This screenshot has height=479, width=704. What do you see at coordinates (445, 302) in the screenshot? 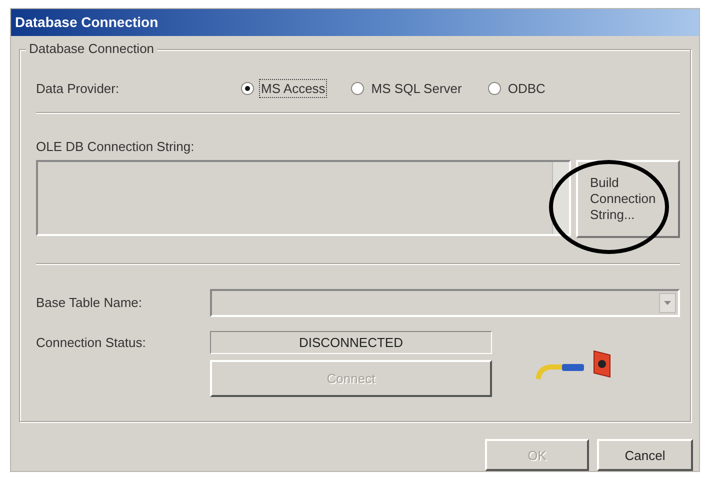
I see `combo-box` at bounding box center [445, 302].